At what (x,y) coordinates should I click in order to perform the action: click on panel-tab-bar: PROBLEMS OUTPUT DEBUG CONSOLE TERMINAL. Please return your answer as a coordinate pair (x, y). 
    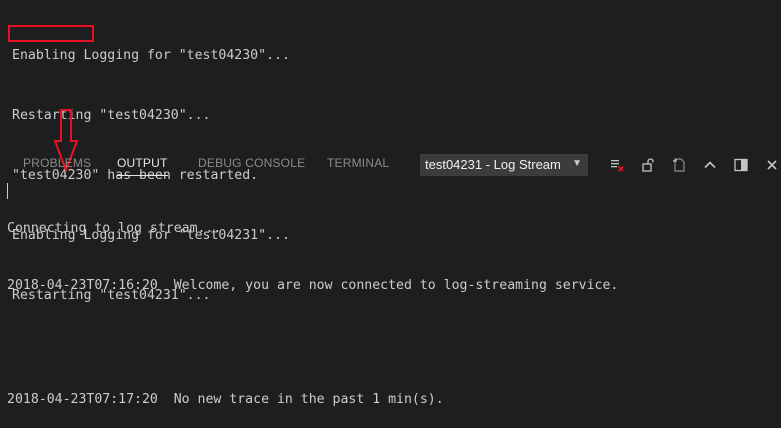
    Looking at the image, I should click on (390, 165).